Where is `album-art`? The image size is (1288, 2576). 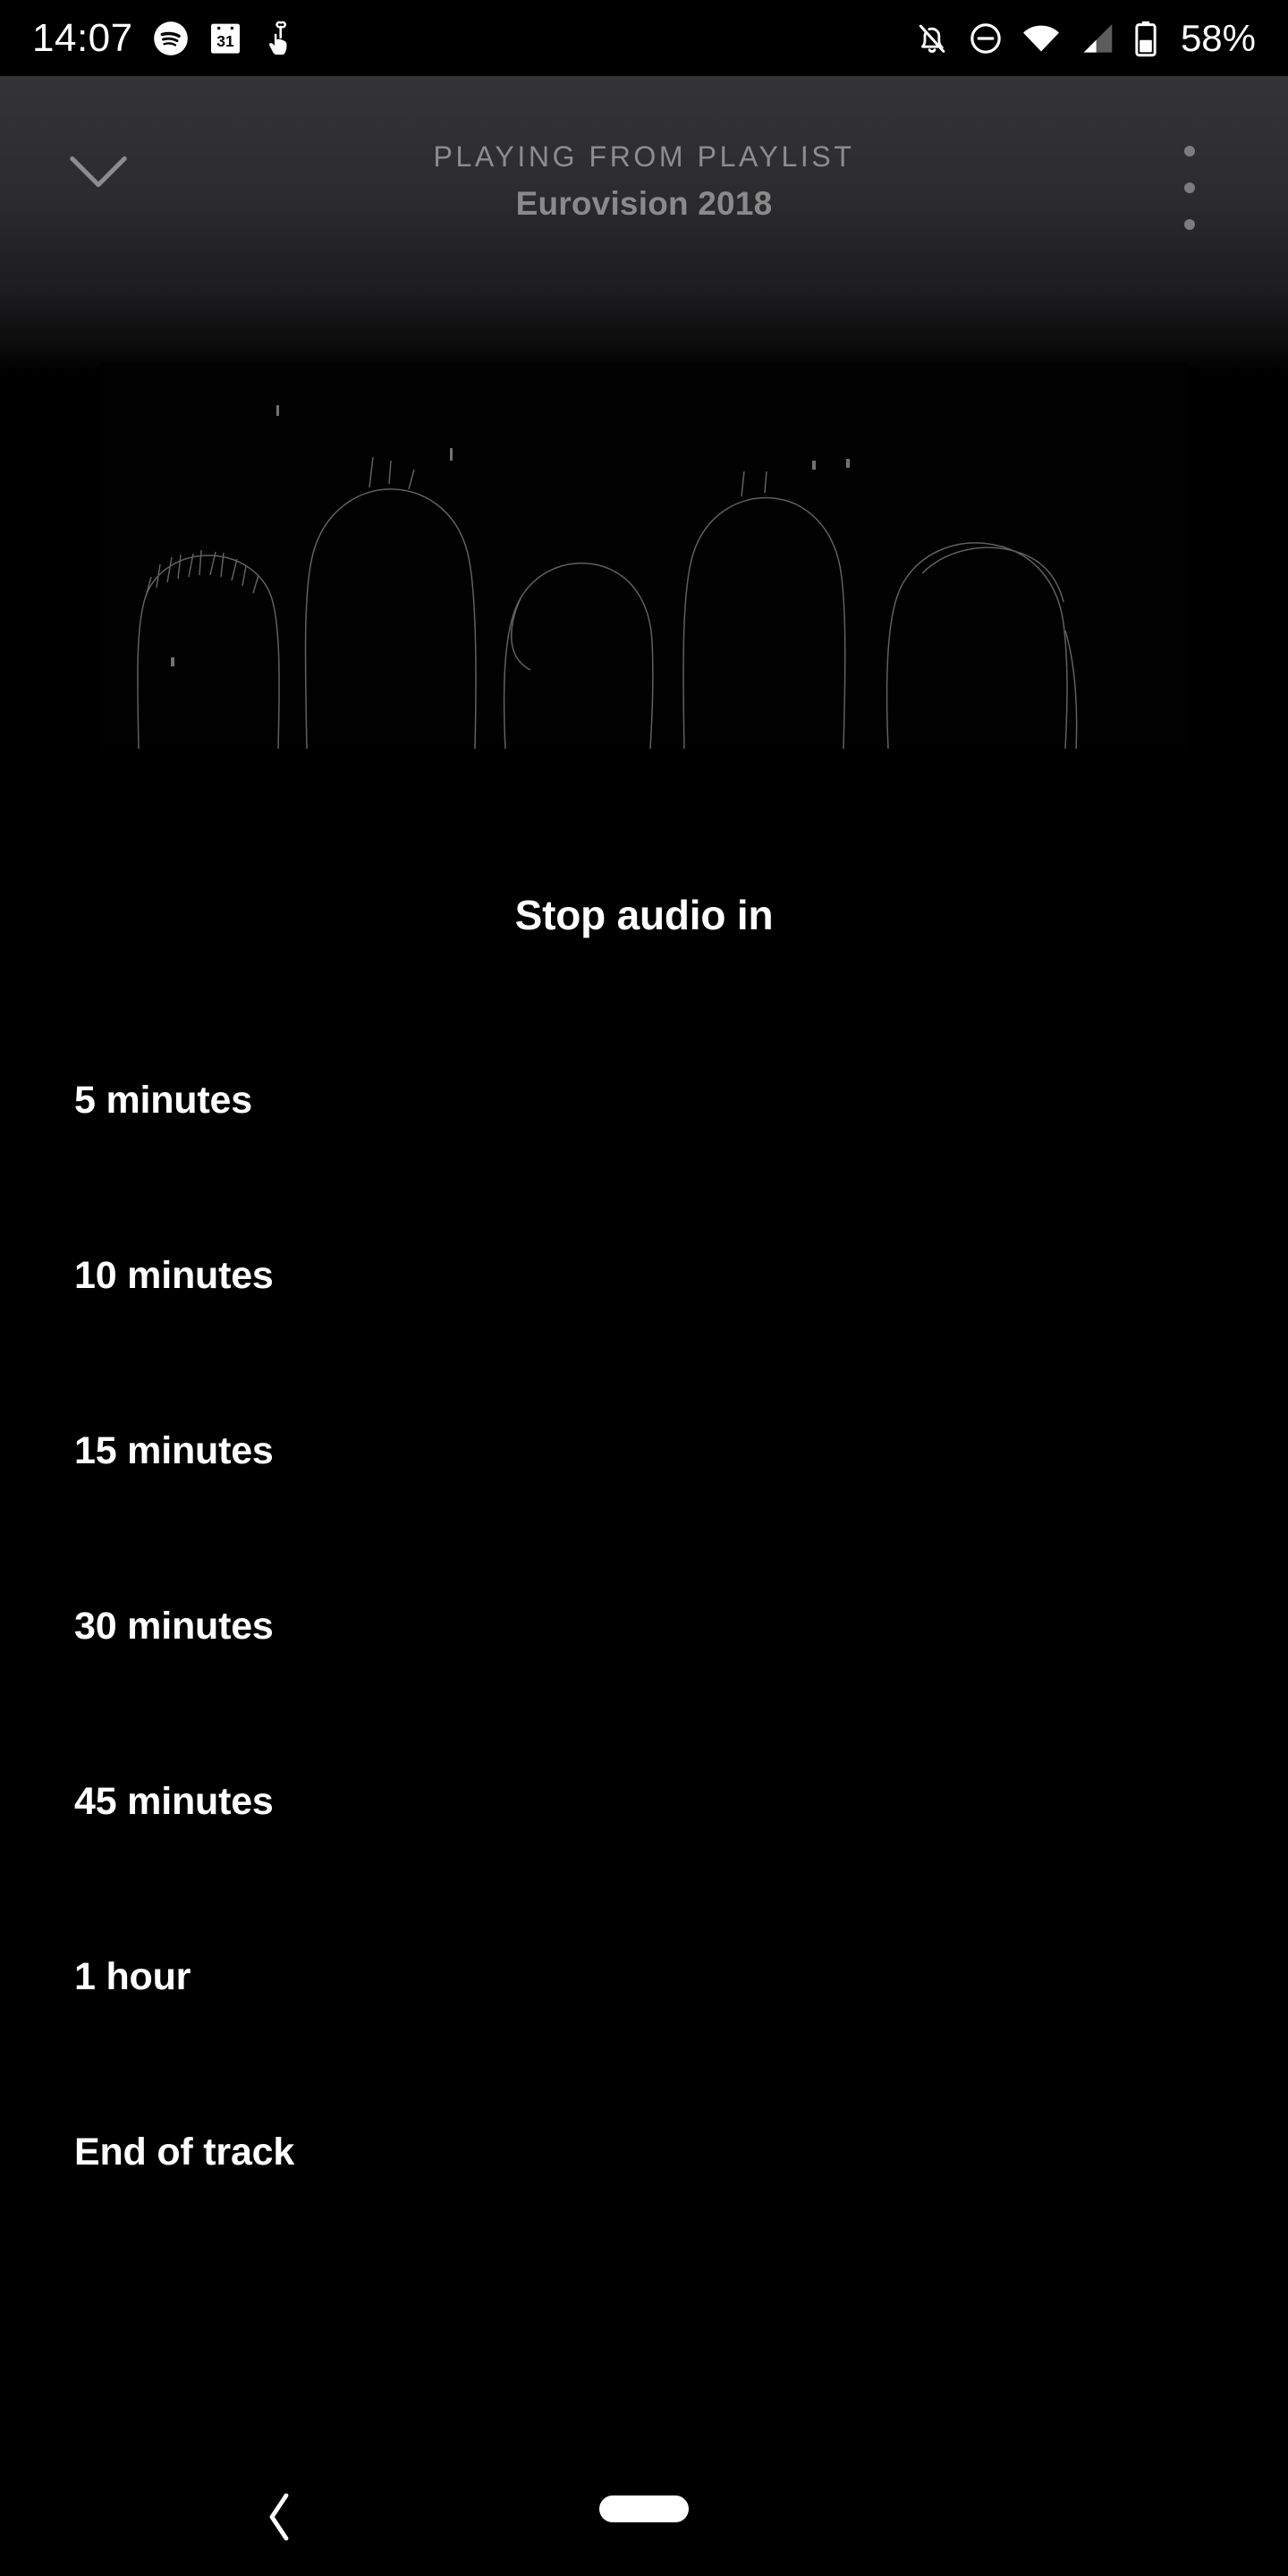
album-art is located at coordinates (645, 555).